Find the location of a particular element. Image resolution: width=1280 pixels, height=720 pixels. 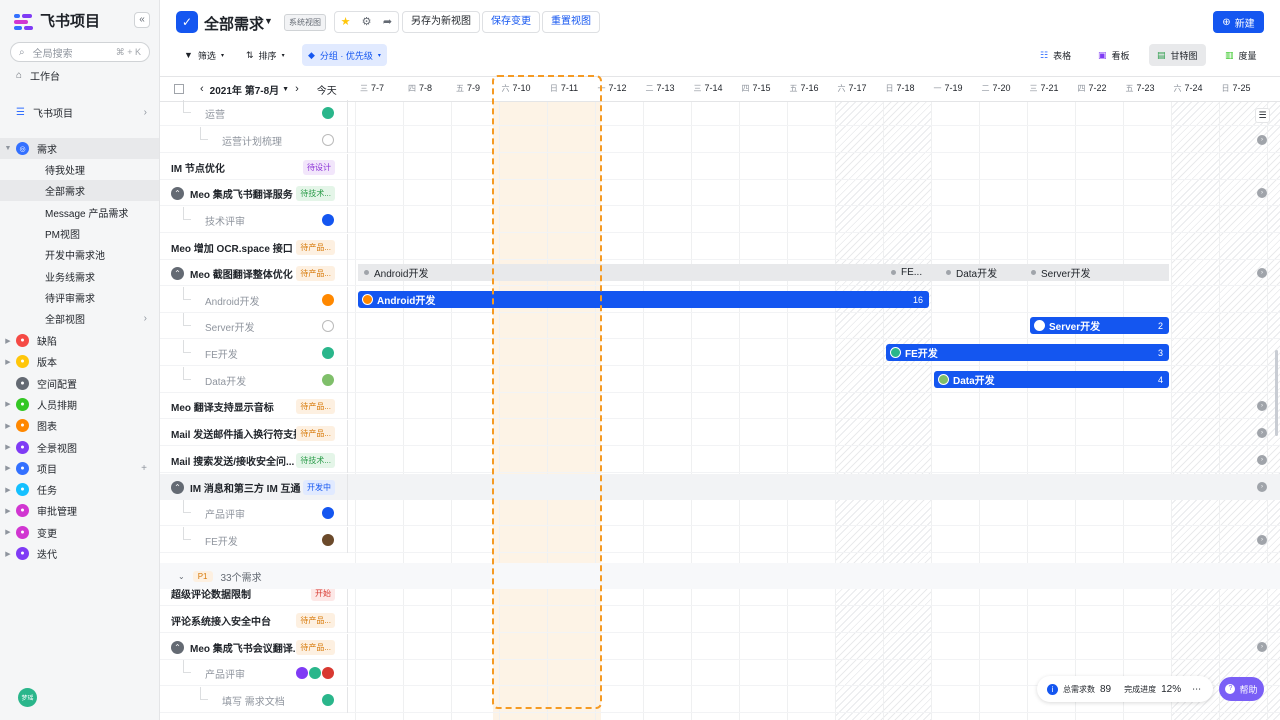

priority-group-header: ⌄ P1 33个需求 is located at coordinates (720, 576).